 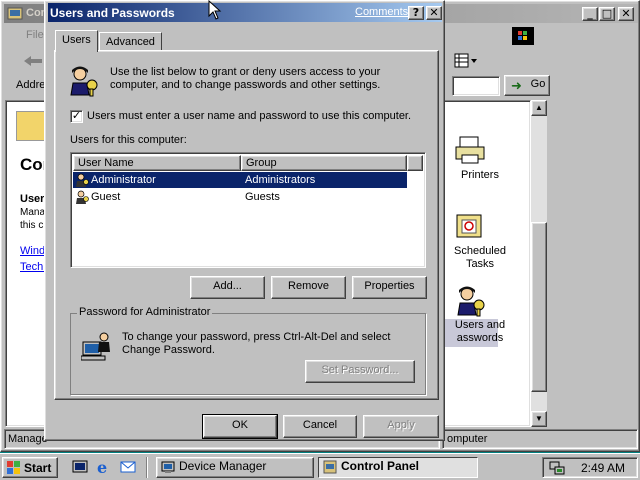 What do you see at coordinates (145, 312) in the screenshot?
I see `password-group-label: Password for Administrator` at bounding box center [145, 312].